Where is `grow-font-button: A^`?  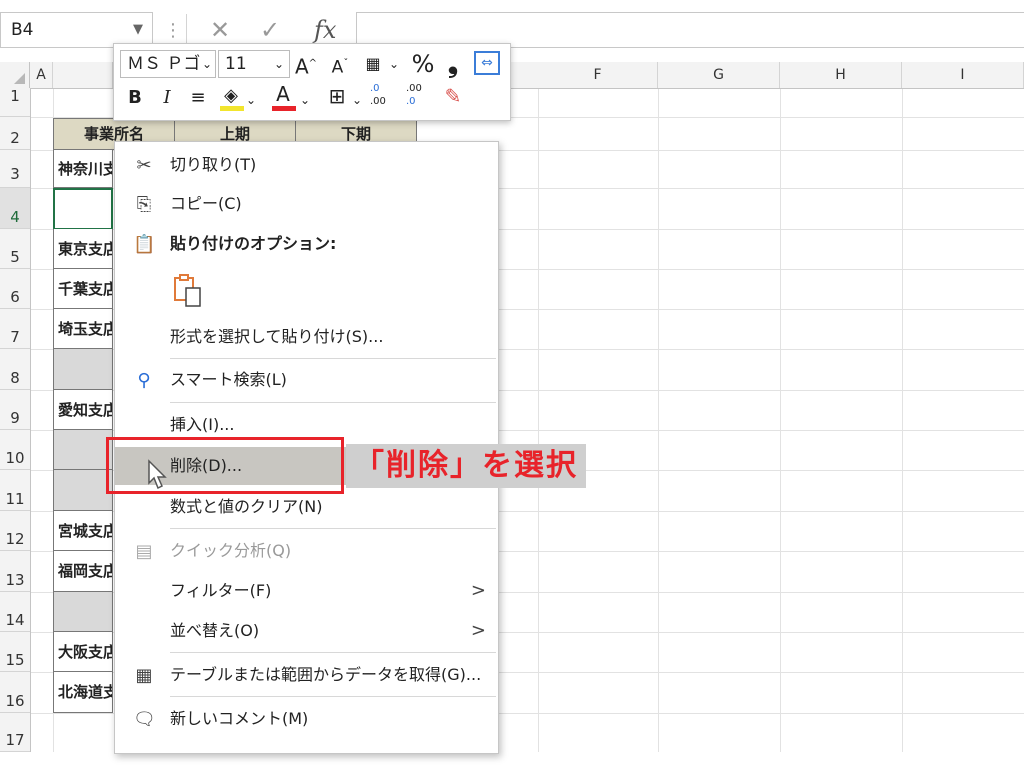 grow-font-button: A^ is located at coordinates (306, 65).